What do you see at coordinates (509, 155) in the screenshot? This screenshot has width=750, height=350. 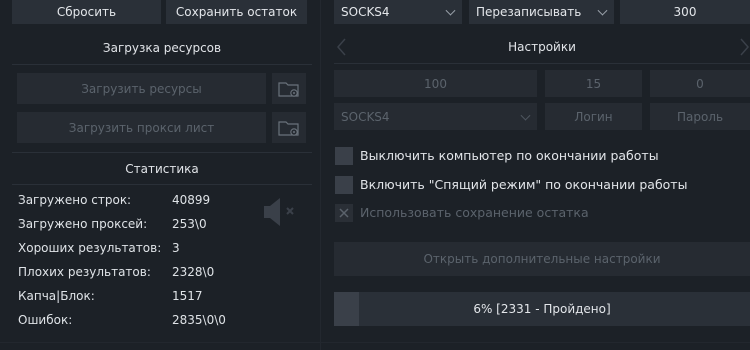 I see `shutdown-label: Выключить компьютер по окончании работы` at bounding box center [509, 155].